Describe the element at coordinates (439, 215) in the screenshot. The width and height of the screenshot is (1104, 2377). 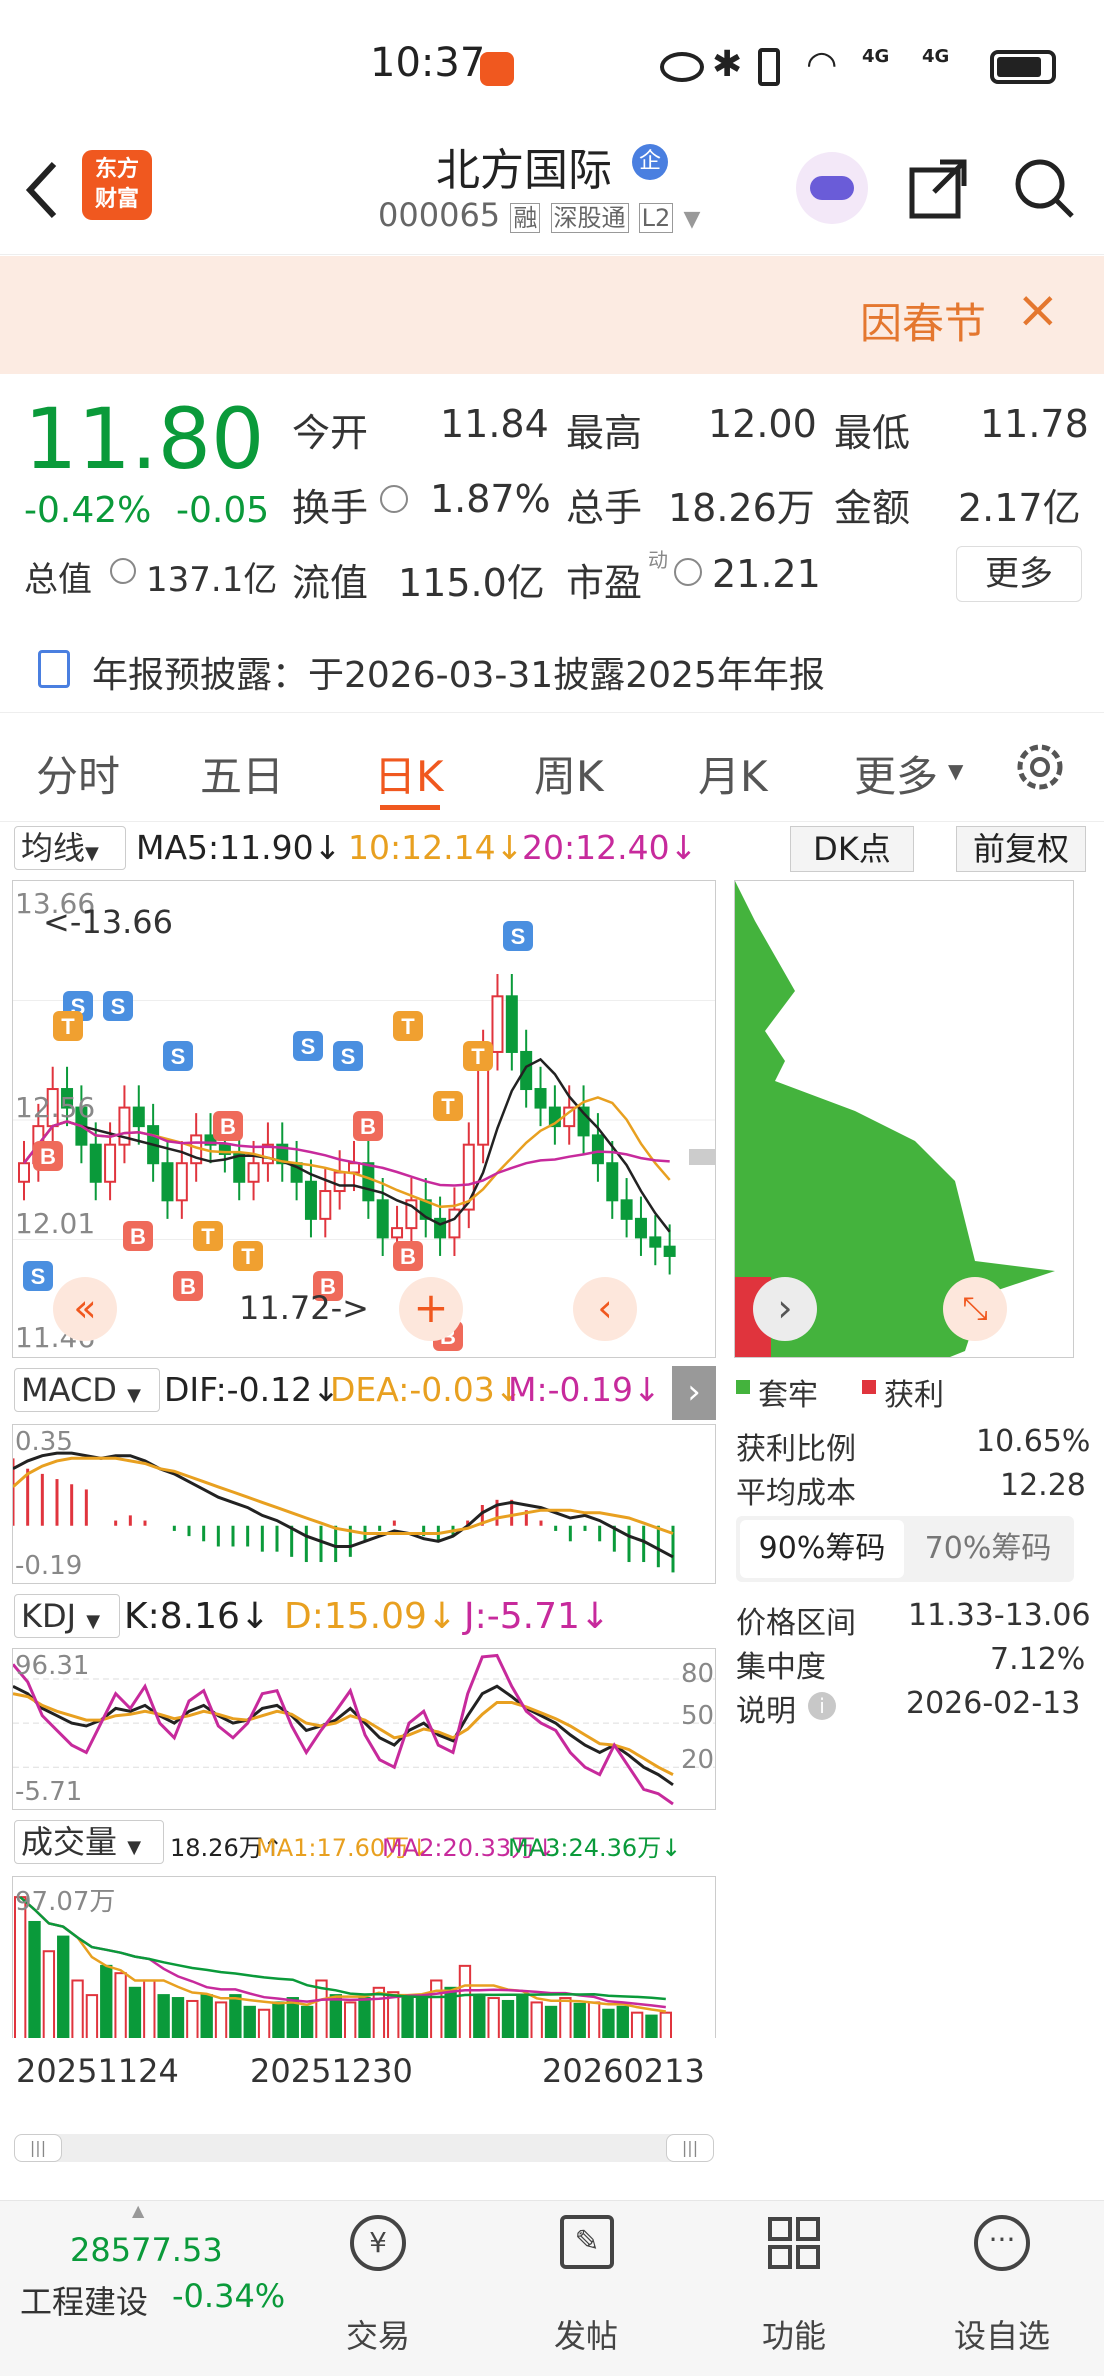
I see `stock-code: 000065` at that location.